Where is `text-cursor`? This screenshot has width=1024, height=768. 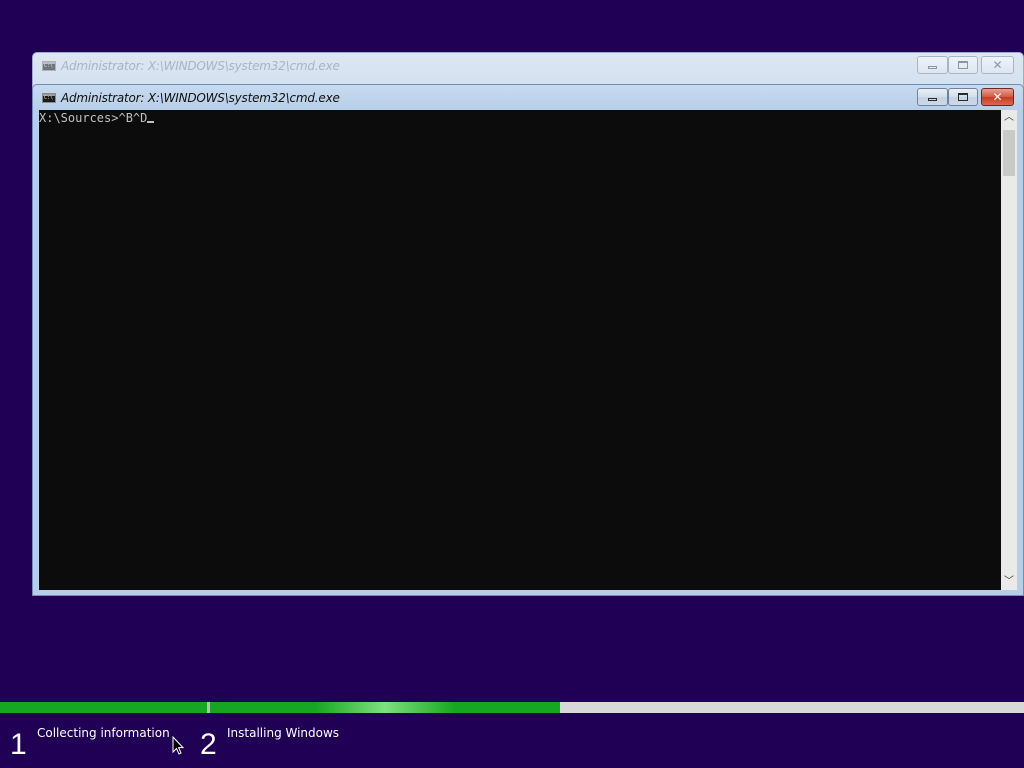 text-cursor is located at coordinates (151, 122).